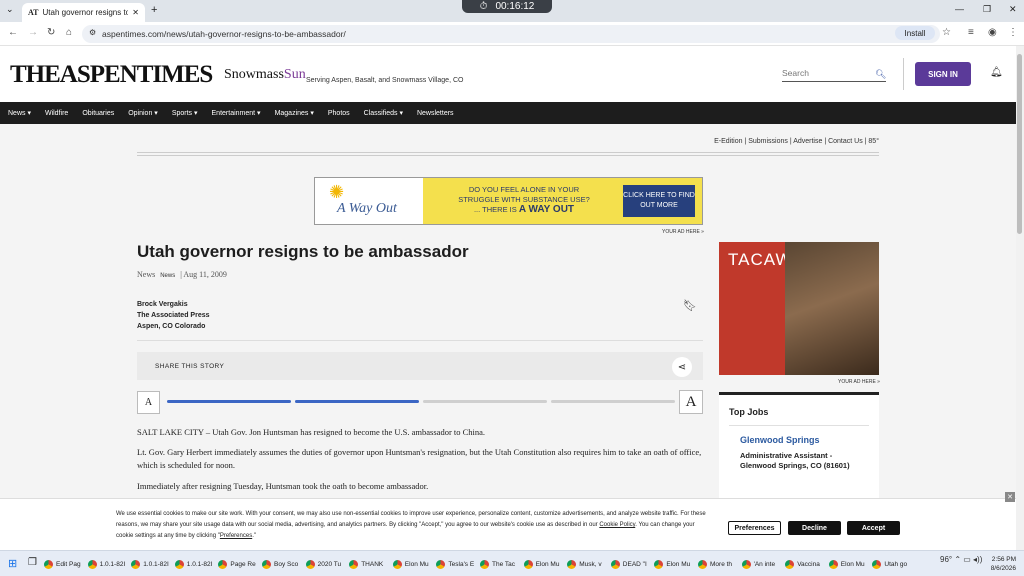 The image size is (1024, 576). I want to click on menu-icon: ⋮, so click(1013, 32).